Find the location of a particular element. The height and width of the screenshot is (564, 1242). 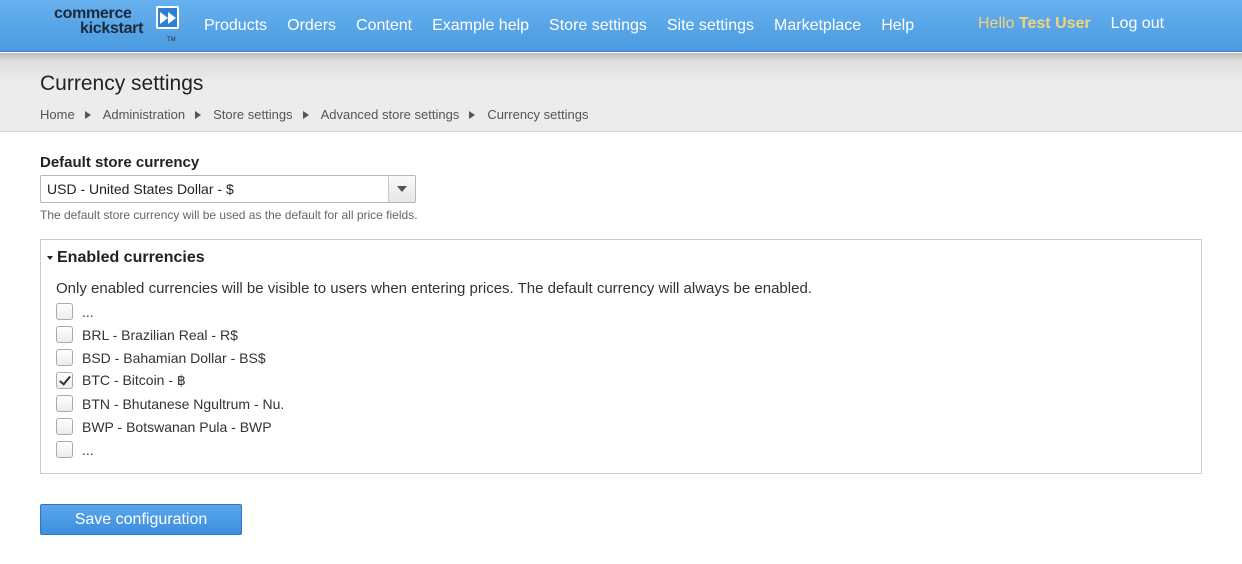

logout-link: Log out is located at coordinates (1137, 24).